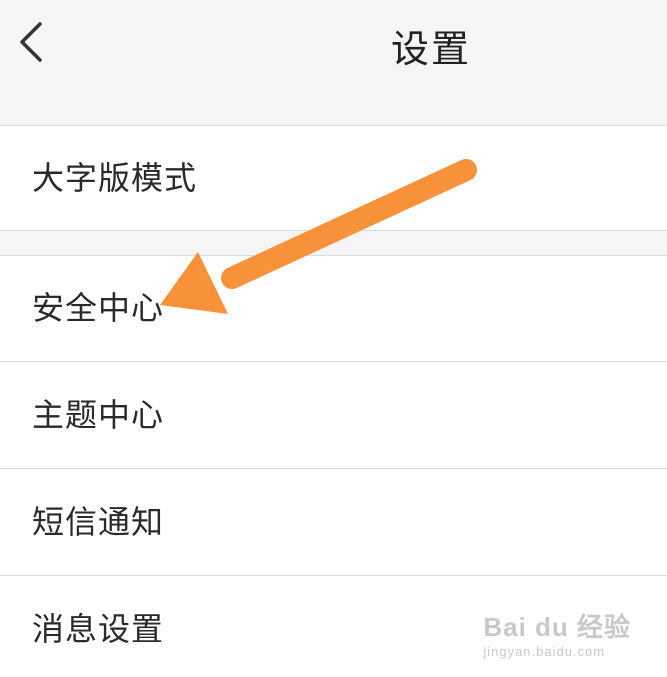 This screenshot has width=667, height=677. I want to click on watermark-brand: Bai du 经验, so click(557, 627).